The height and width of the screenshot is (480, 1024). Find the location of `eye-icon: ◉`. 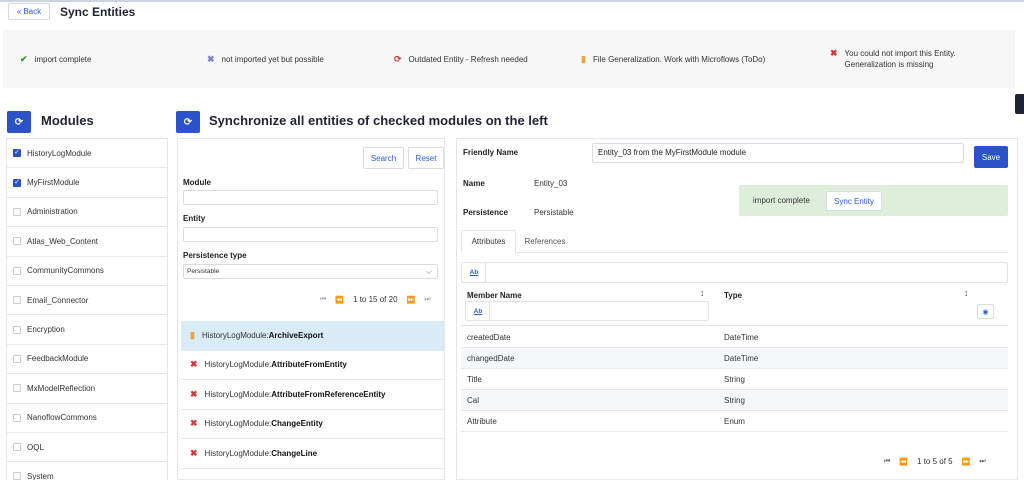

eye-icon: ◉ is located at coordinates (985, 311).